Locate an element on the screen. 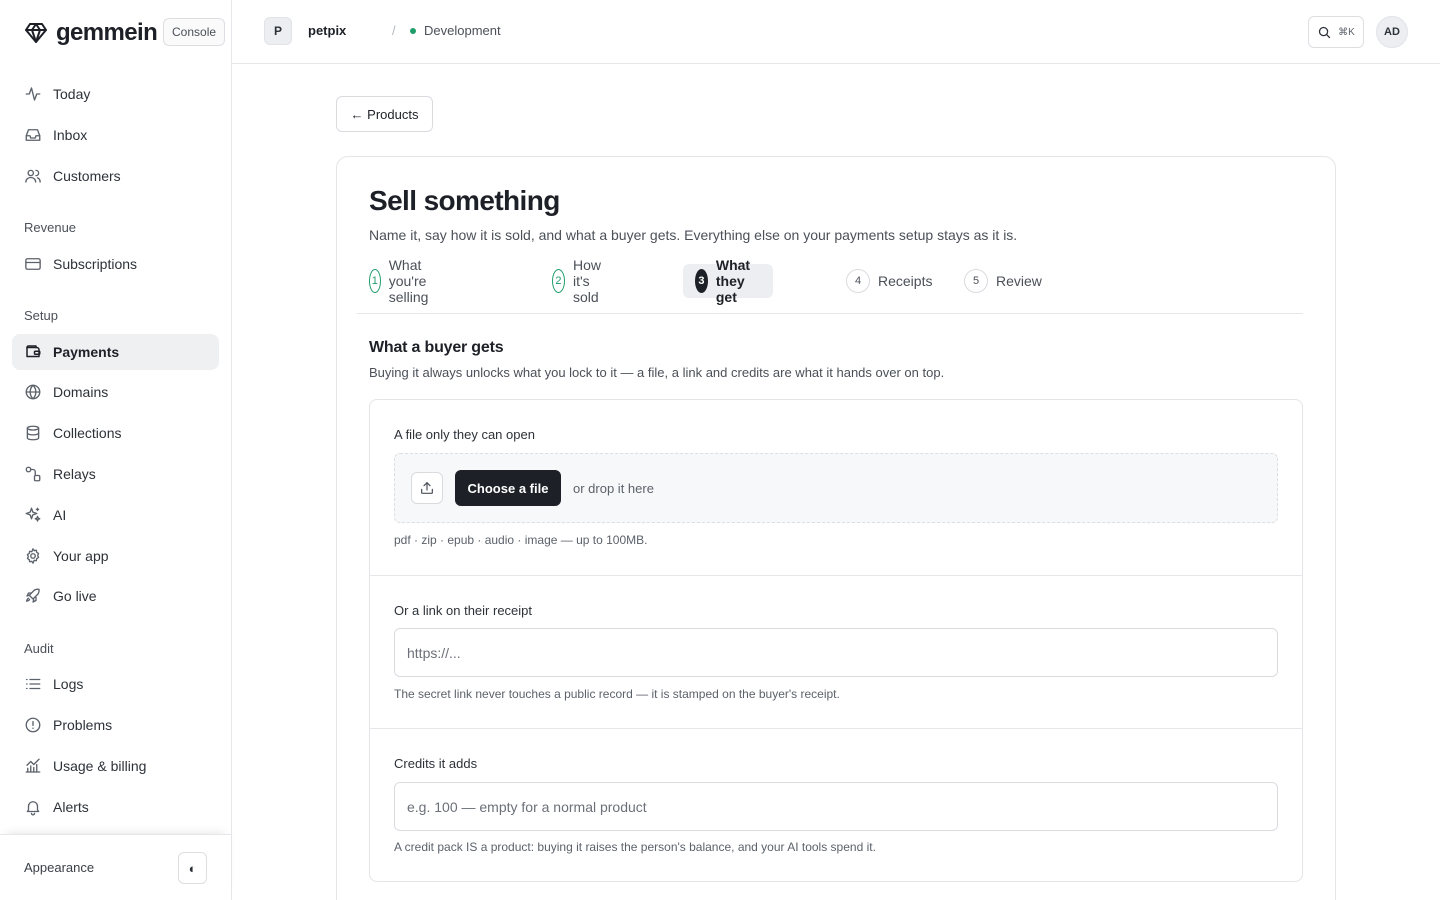 The height and width of the screenshot is (900, 1440). drop-hint: or drop it here is located at coordinates (613, 488).